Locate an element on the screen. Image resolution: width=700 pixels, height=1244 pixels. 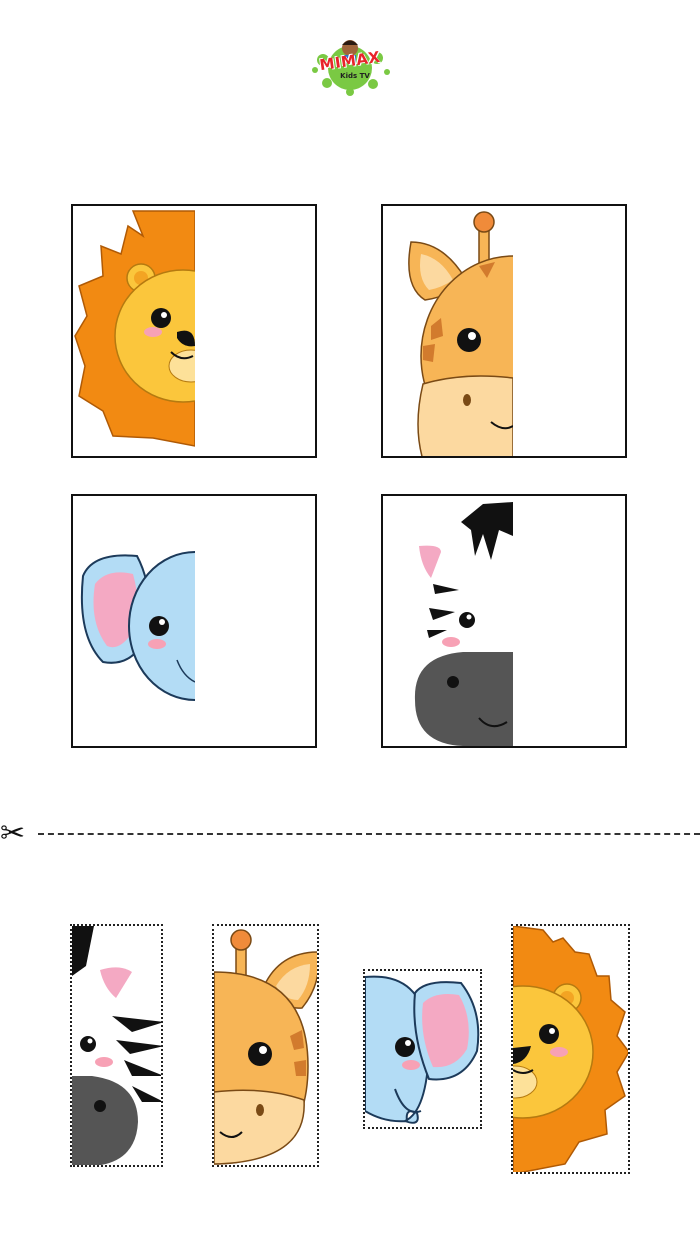
cutout-piece-lion is located at coordinates (570, 1049).